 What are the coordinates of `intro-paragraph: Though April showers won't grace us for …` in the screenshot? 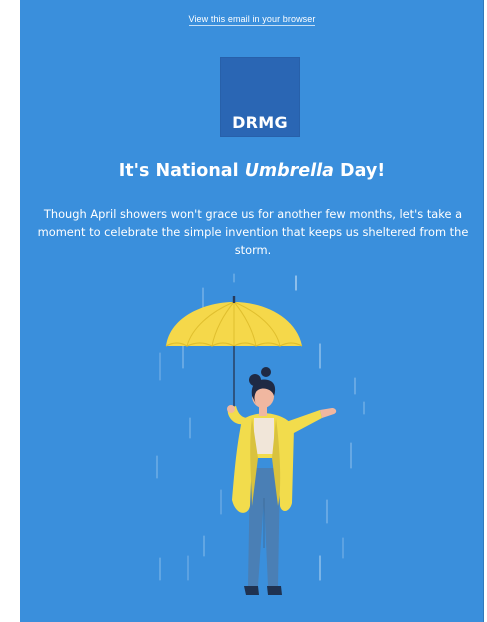 It's located at (253, 232).